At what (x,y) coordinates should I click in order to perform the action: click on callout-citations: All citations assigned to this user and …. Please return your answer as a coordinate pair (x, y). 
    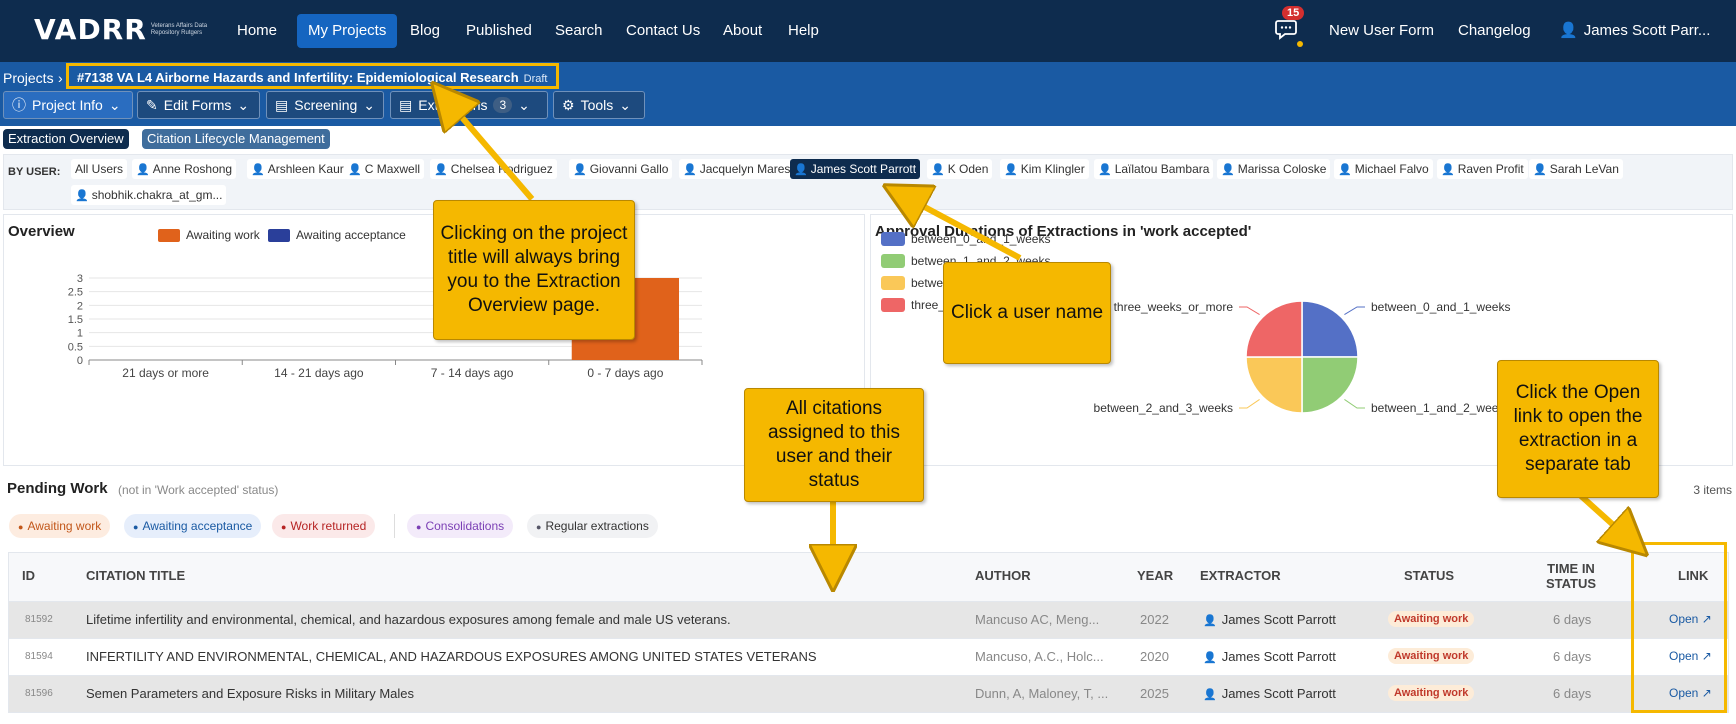
    Looking at the image, I should click on (834, 445).